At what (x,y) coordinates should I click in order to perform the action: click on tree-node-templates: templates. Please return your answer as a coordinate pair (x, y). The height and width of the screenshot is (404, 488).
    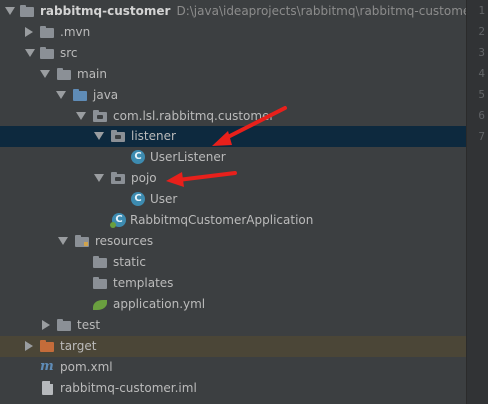
    Looking at the image, I should click on (233, 283).